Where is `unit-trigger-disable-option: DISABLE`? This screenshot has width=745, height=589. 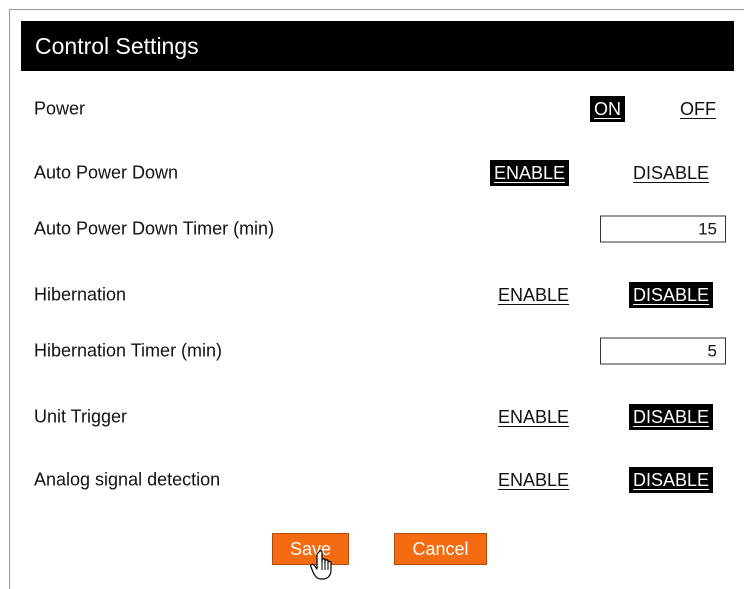
unit-trigger-disable-option: DISABLE is located at coordinates (671, 417).